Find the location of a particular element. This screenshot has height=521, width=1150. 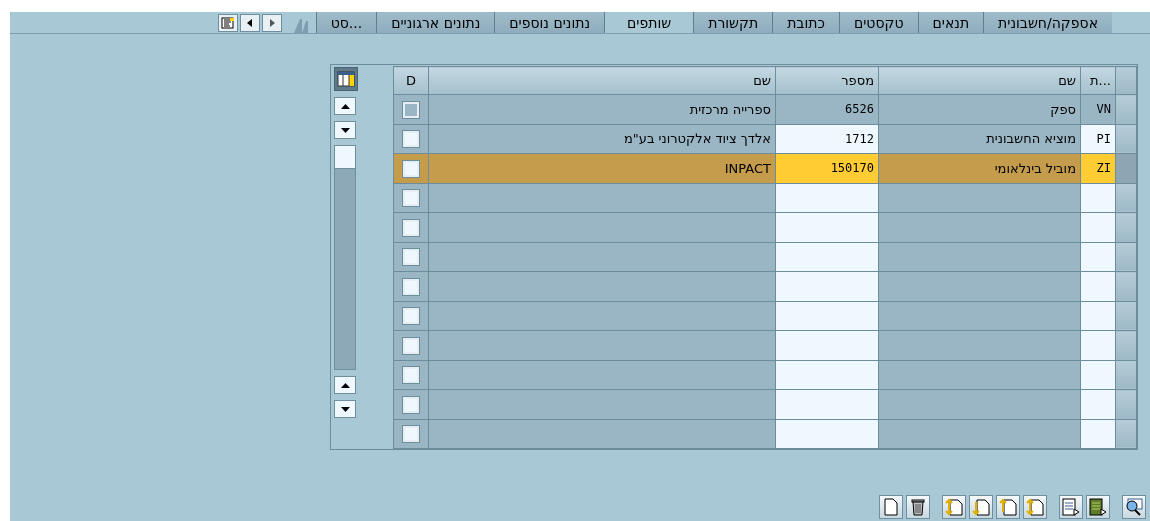

list-details-button is located at coordinates (1098, 507).